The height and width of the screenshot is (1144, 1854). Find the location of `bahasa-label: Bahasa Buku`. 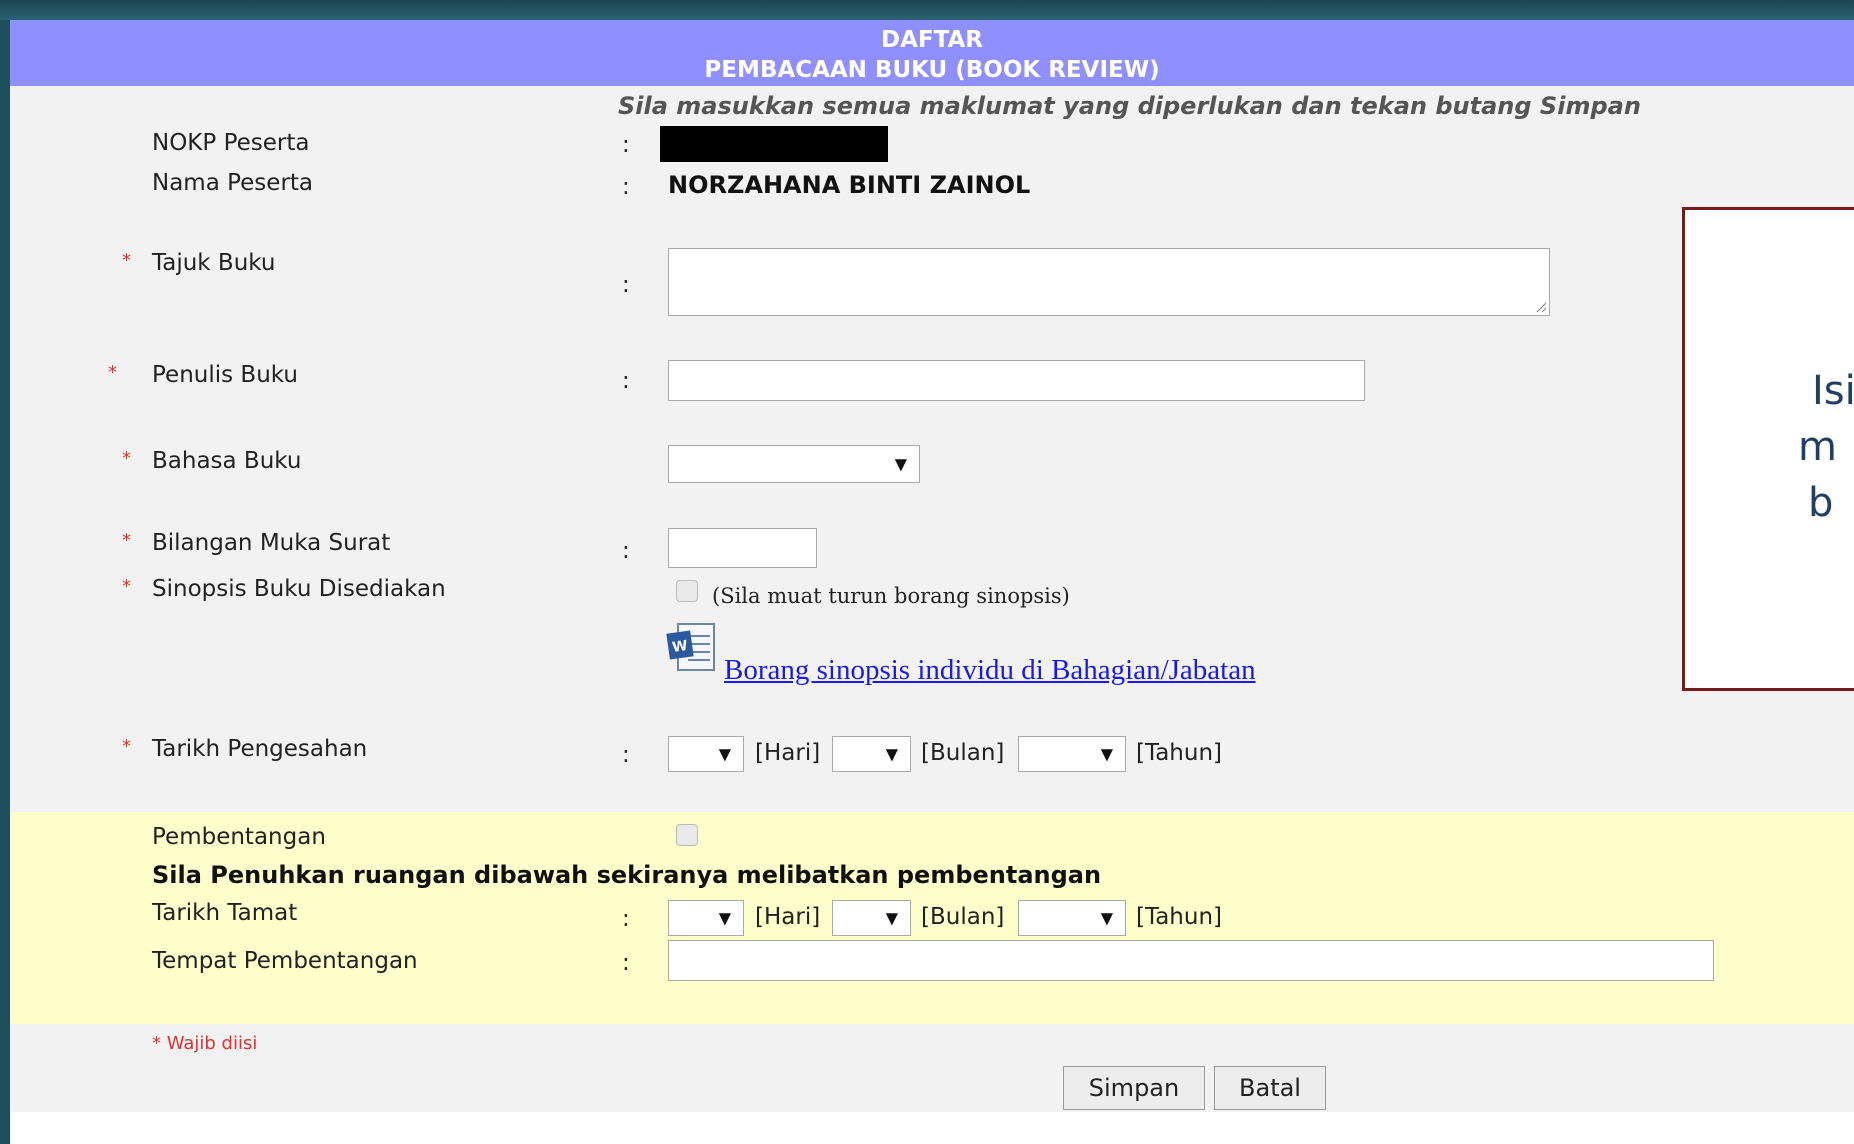

bahasa-label: Bahasa Buku is located at coordinates (227, 461).